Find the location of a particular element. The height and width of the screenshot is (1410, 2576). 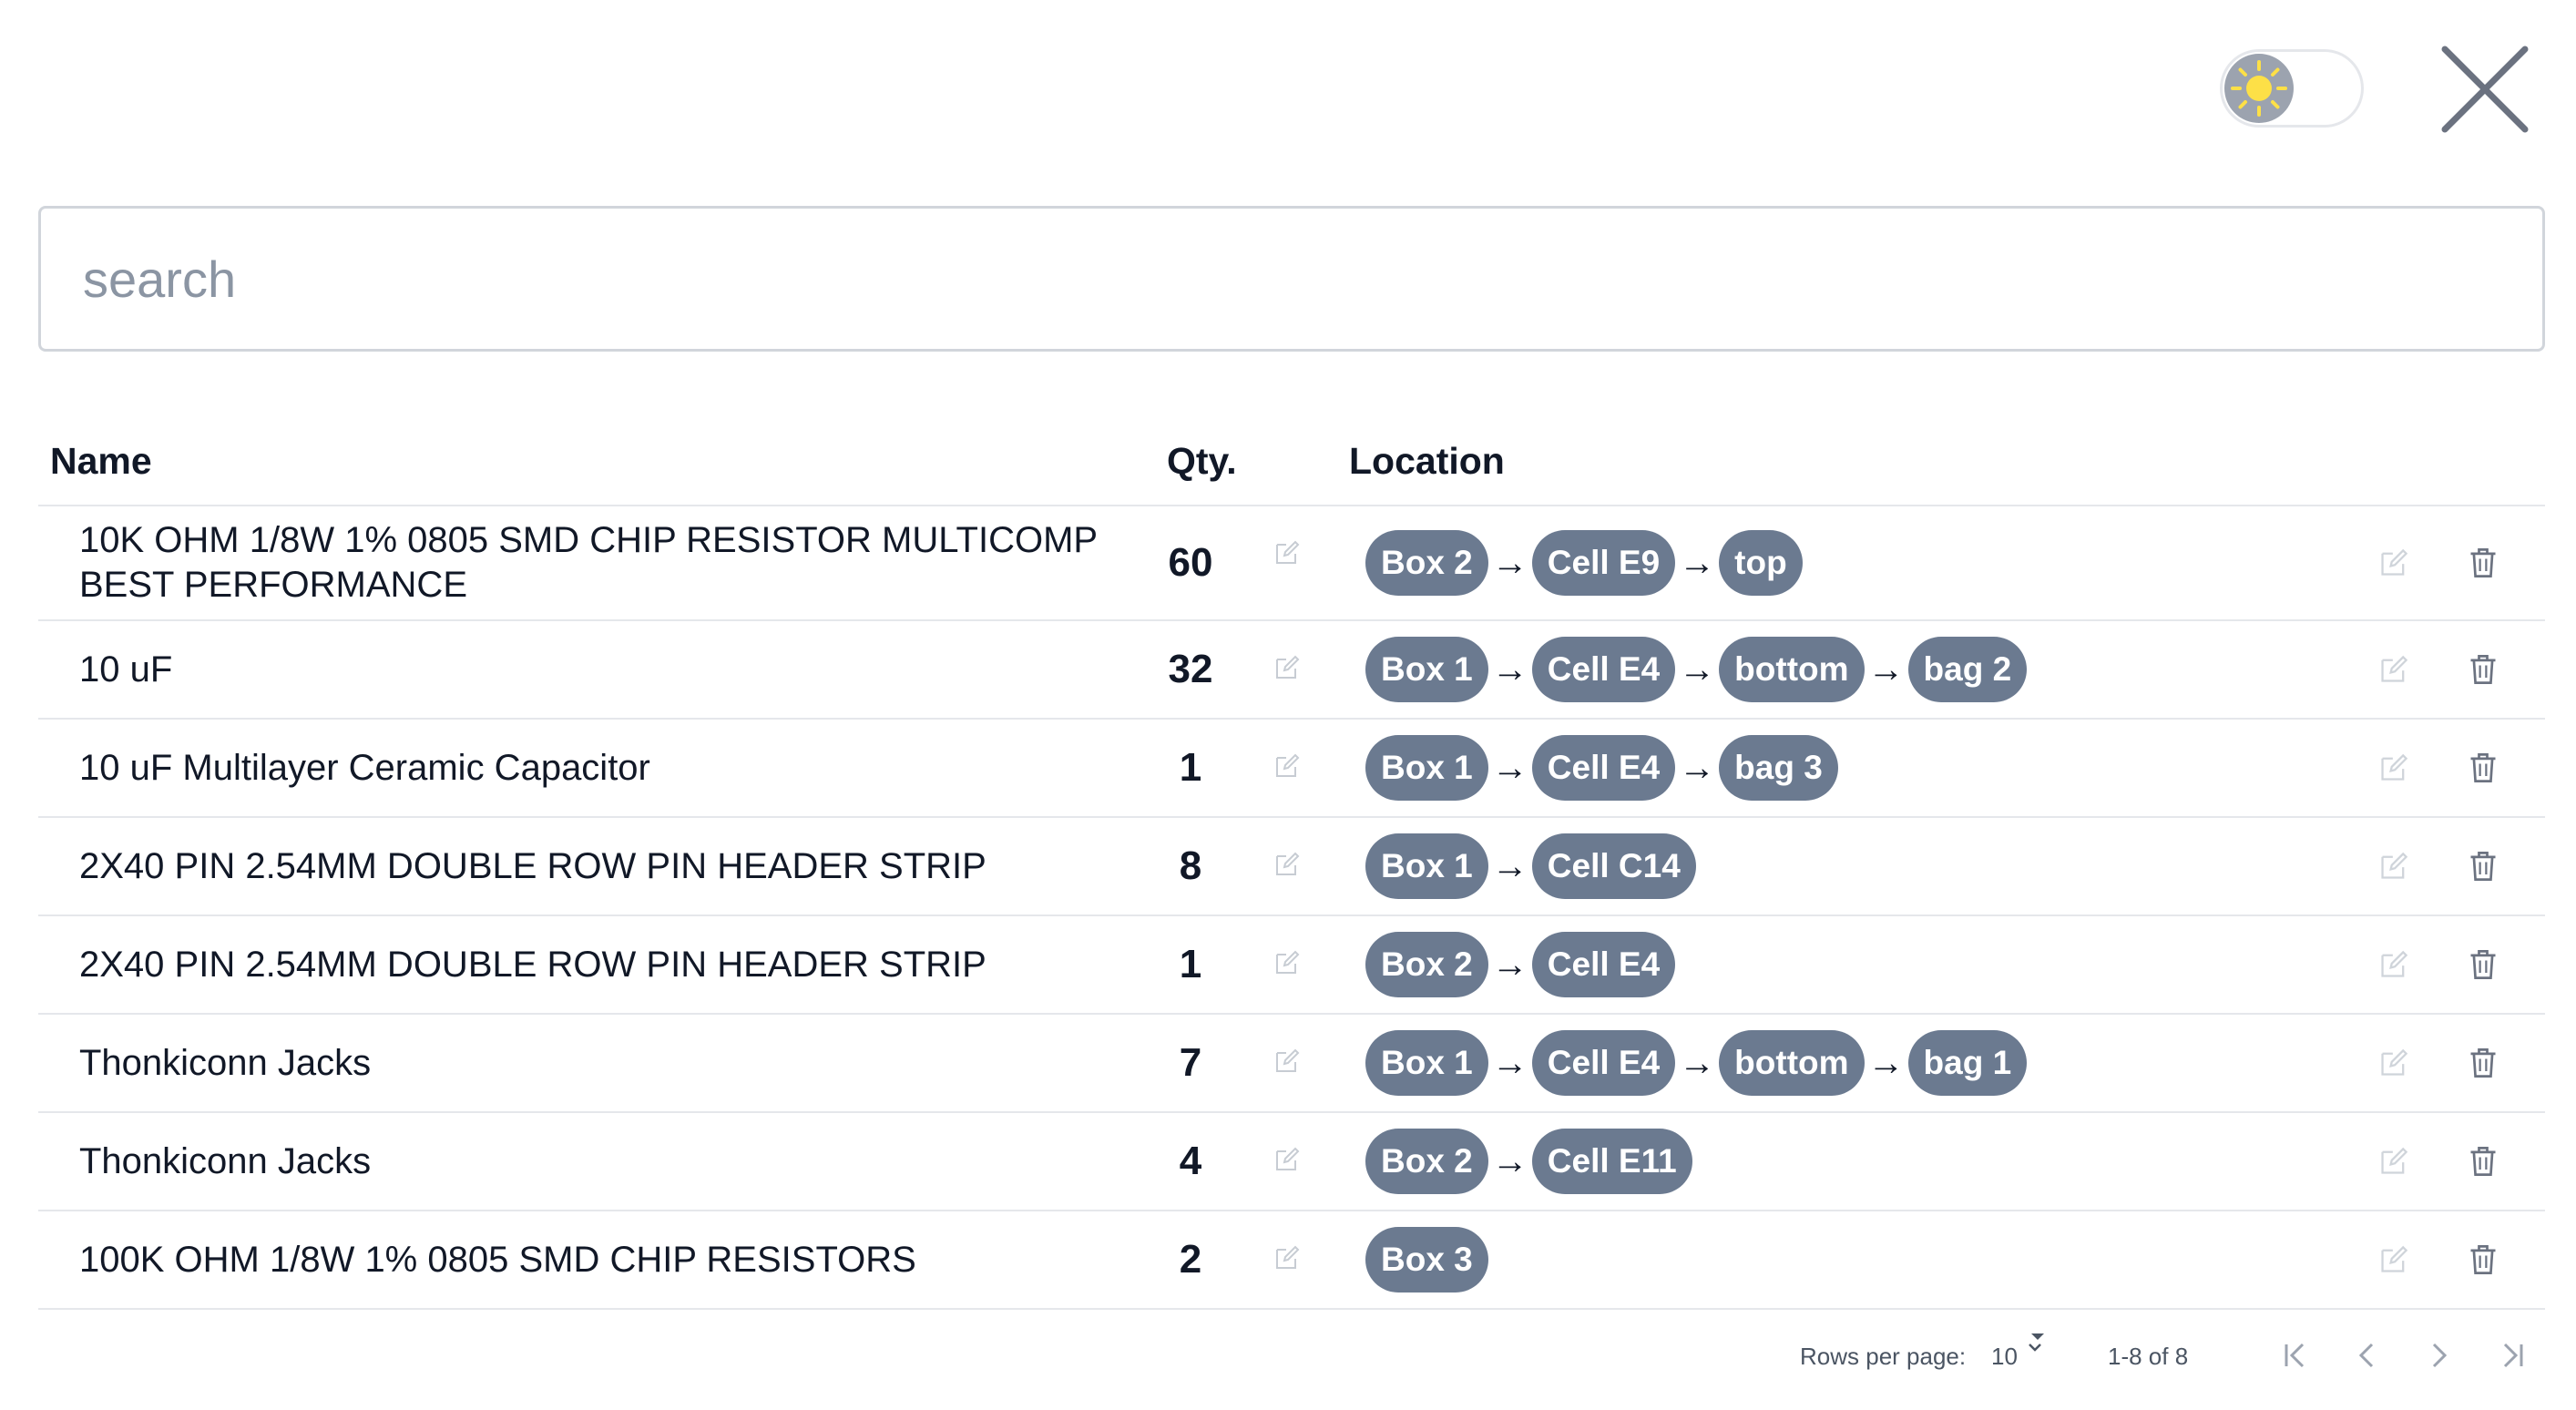

last-page-icon is located at coordinates (2512, 1355).